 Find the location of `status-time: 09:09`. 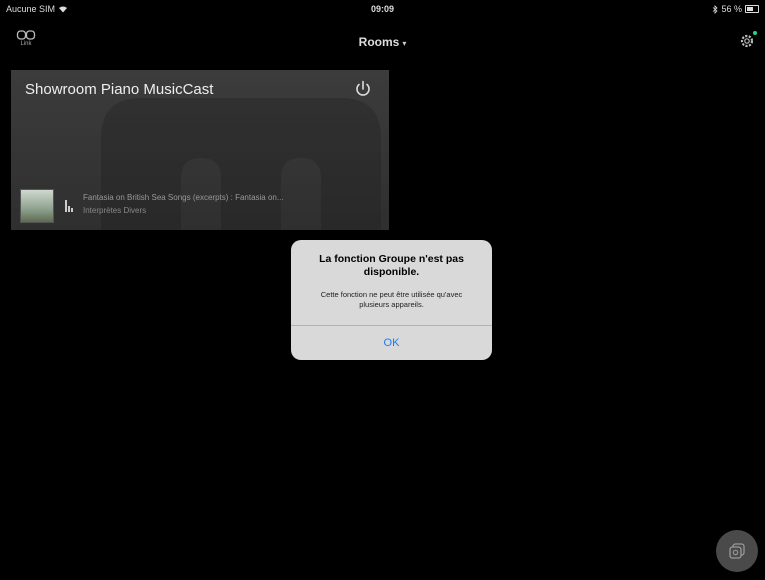

status-time: 09:09 is located at coordinates (382, 9).